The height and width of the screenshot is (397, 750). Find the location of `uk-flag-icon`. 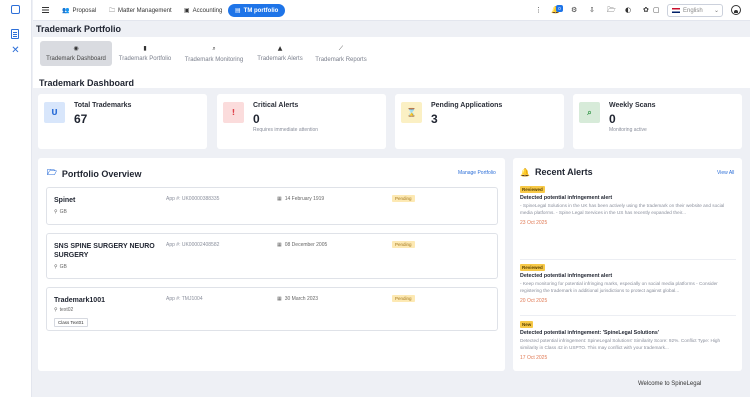

uk-flag-icon is located at coordinates (676, 10).